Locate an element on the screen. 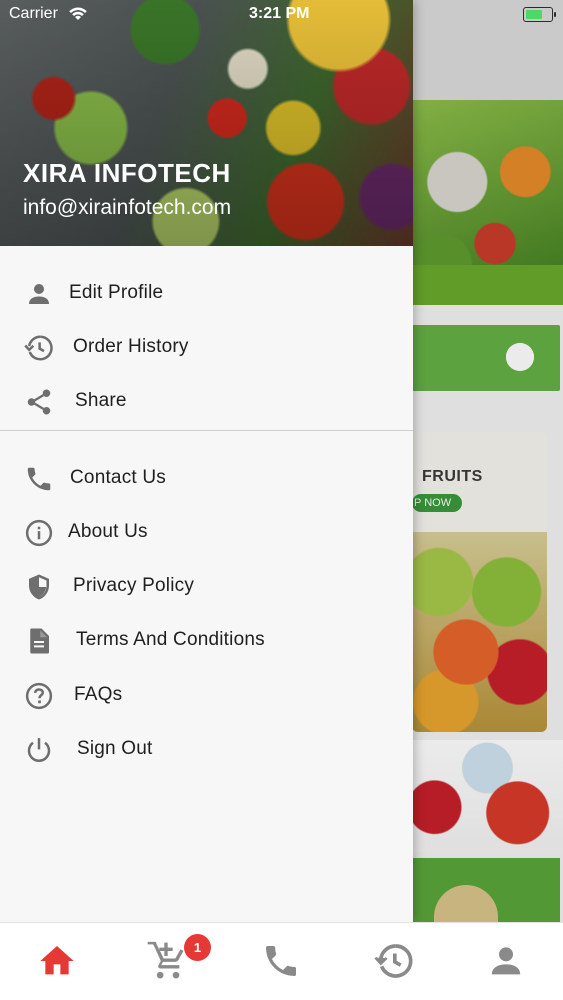 The height and width of the screenshot is (1000, 563). share-icon is located at coordinates (39, 402).